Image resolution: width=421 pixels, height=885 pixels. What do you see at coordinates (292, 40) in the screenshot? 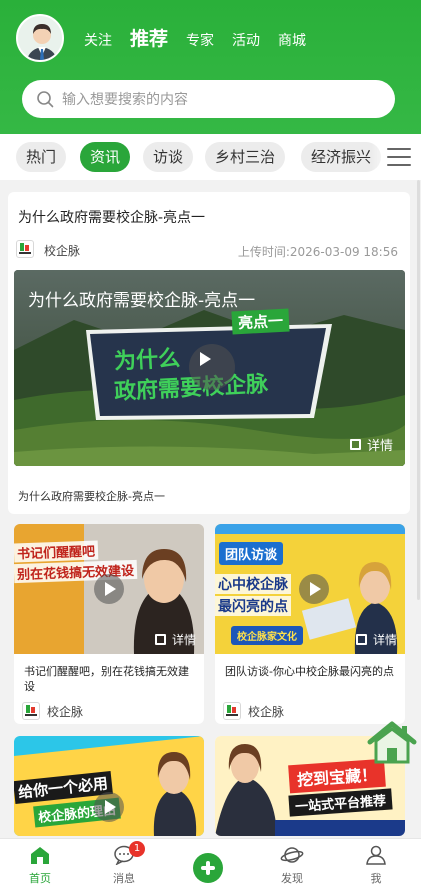
I see `nav-mall: 商城` at bounding box center [292, 40].